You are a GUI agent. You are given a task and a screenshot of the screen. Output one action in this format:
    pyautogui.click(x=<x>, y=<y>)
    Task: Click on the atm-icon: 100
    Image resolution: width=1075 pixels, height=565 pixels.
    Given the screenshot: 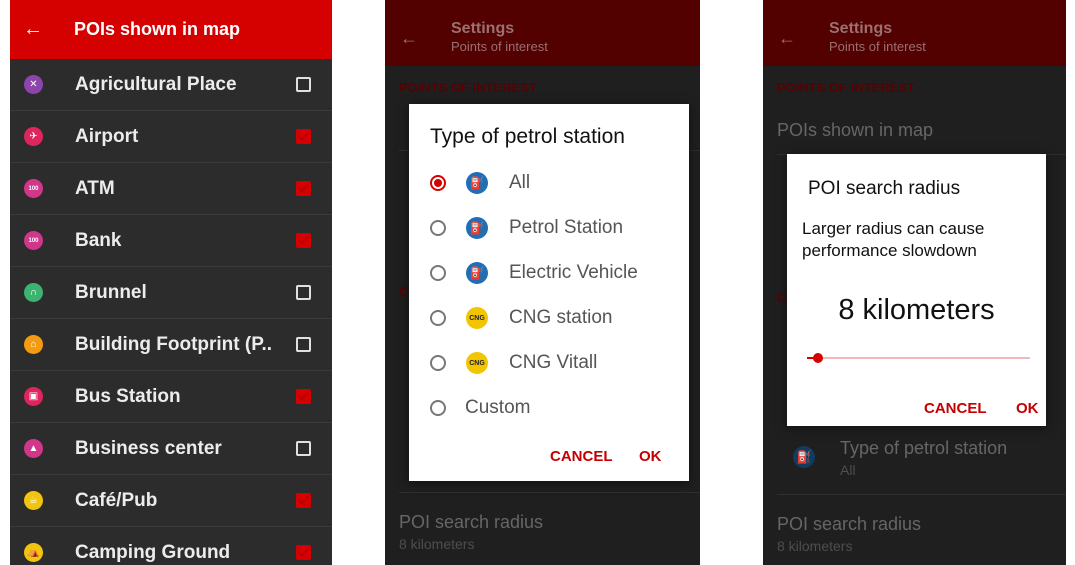 What is the action you would take?
    pyautogui.click(x=33, y=188)
    